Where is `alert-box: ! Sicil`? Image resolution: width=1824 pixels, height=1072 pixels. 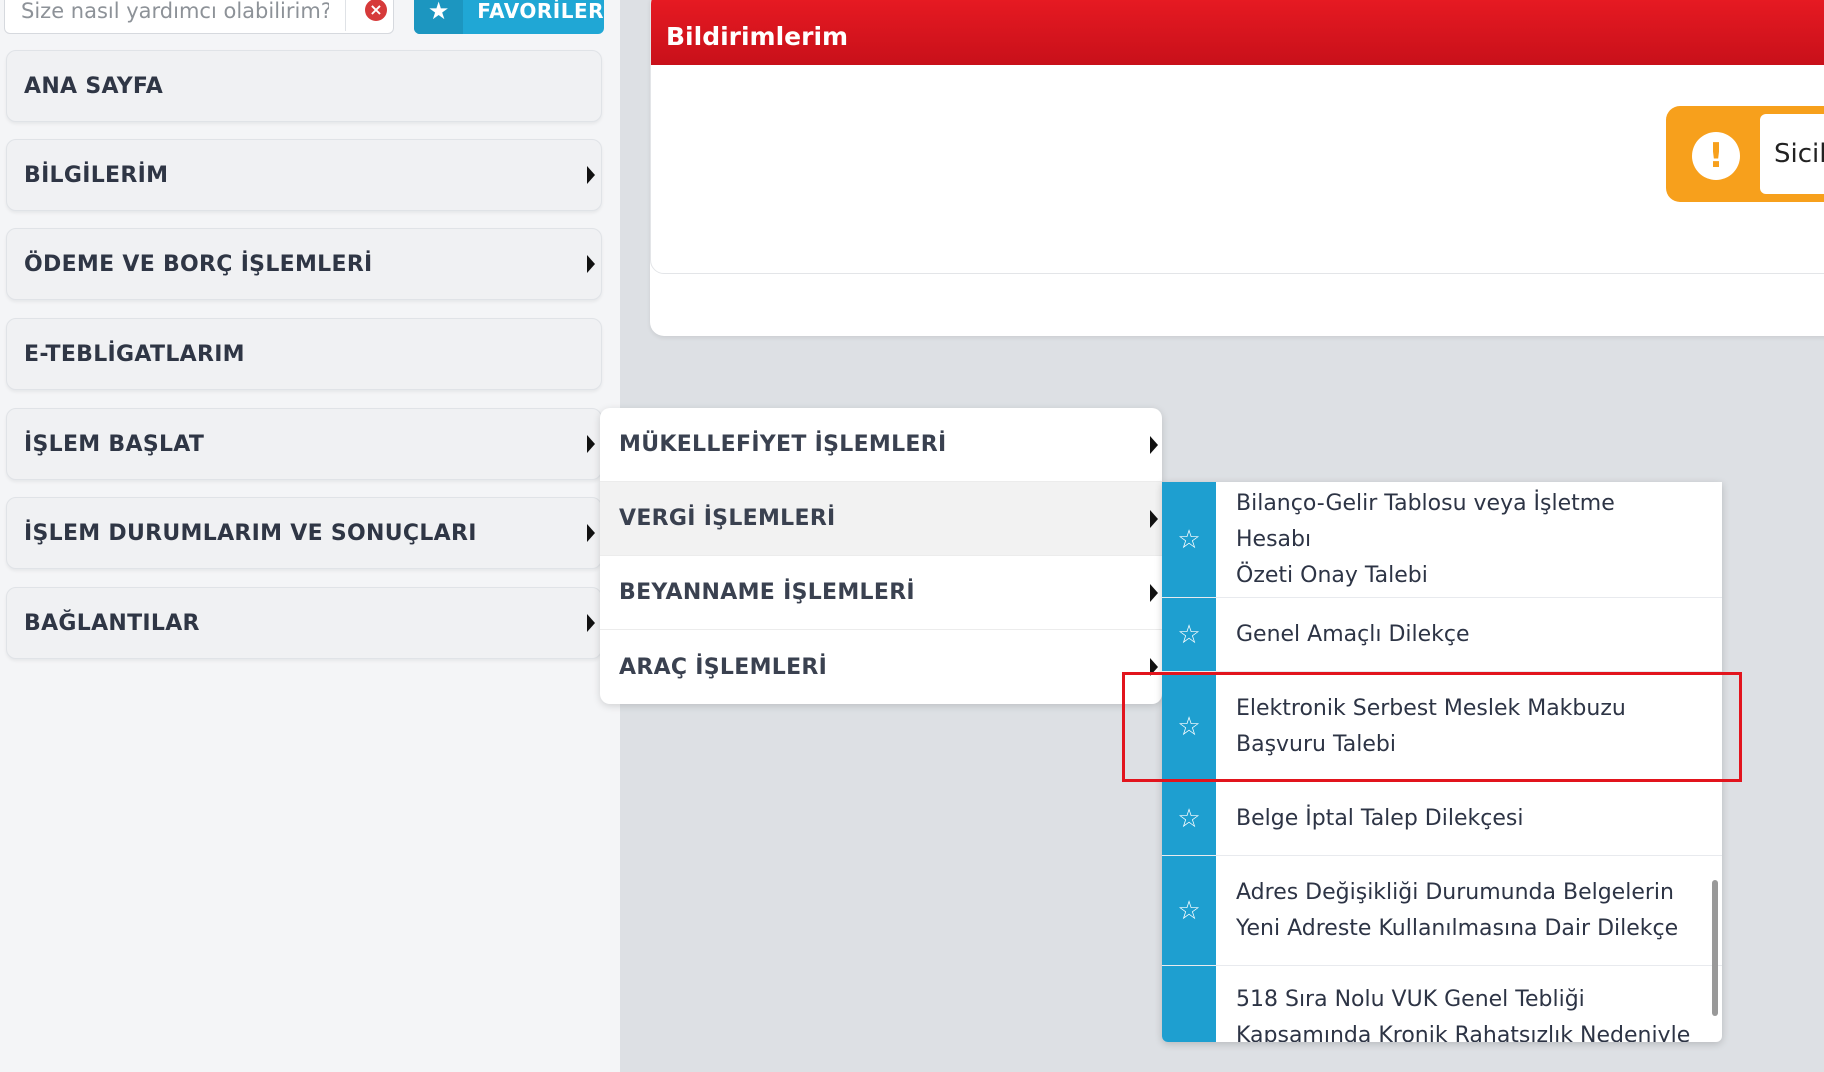
alert-box: ! Sicil is located at coordinates (1745, 154).